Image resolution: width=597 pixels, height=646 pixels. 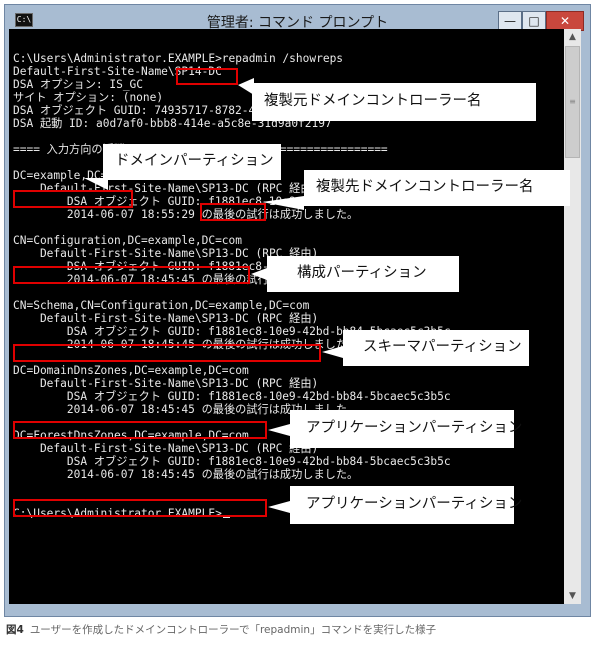 What do you see at coordinates (88, 97) in the screenshot?
I see `console-line: サイト オプション: (none)` at bounding box center [88, 97].